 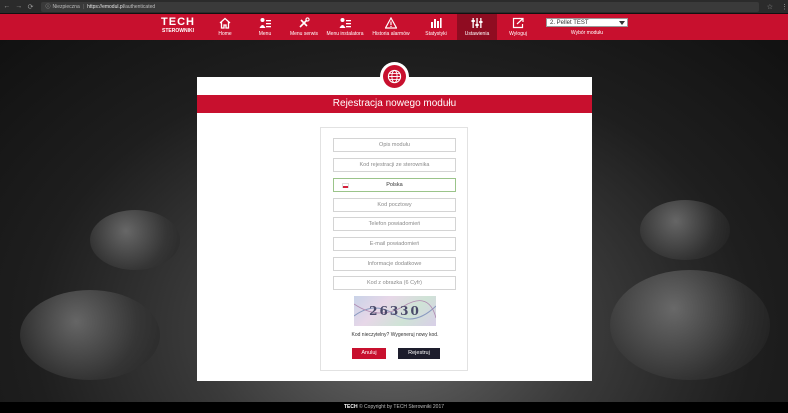 What do you see at coordinates (436, 23) in the screenshot?
I see `stats-icon` at bounding box center [436, 23].